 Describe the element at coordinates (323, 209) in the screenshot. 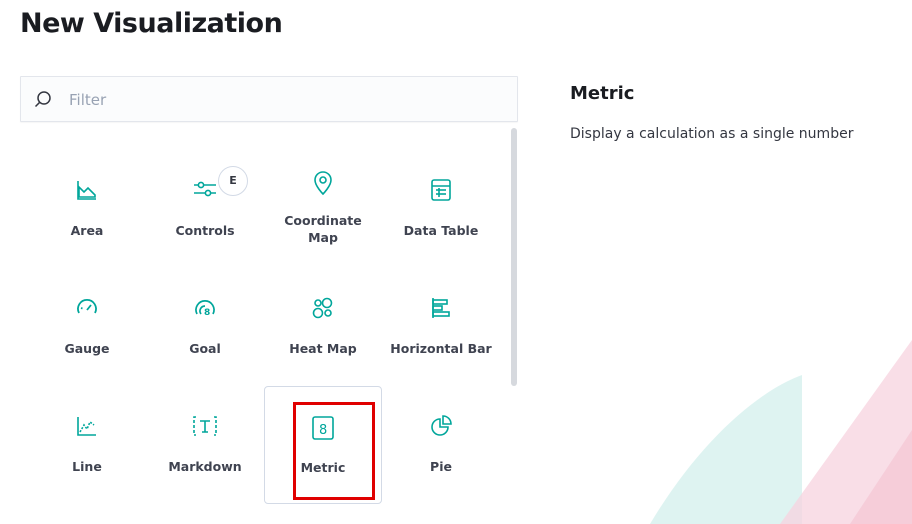

I see `type-coordinate-map: Coordinate Map` at that location.